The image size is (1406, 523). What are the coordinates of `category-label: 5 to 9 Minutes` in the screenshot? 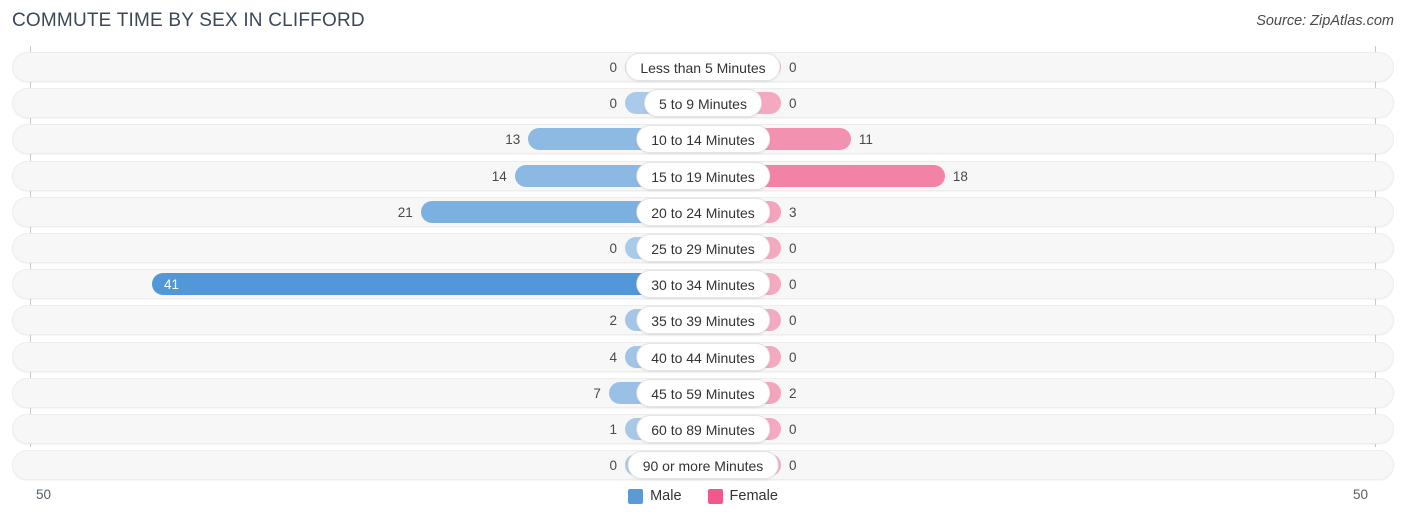 It's located at (703, 103).